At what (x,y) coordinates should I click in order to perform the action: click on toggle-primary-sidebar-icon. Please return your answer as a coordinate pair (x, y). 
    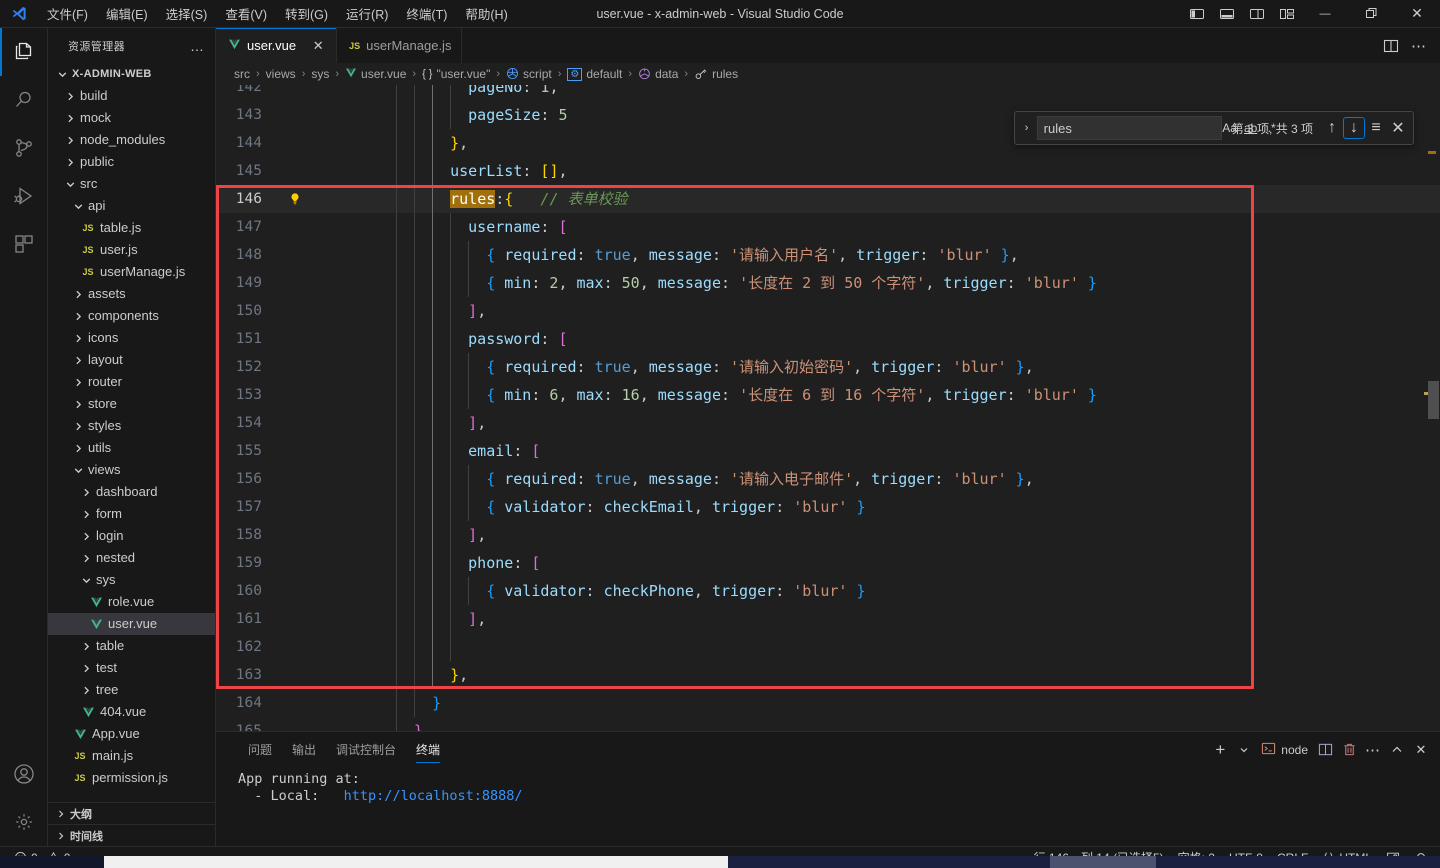
    Looking at the image, I should click on (1197, 14).